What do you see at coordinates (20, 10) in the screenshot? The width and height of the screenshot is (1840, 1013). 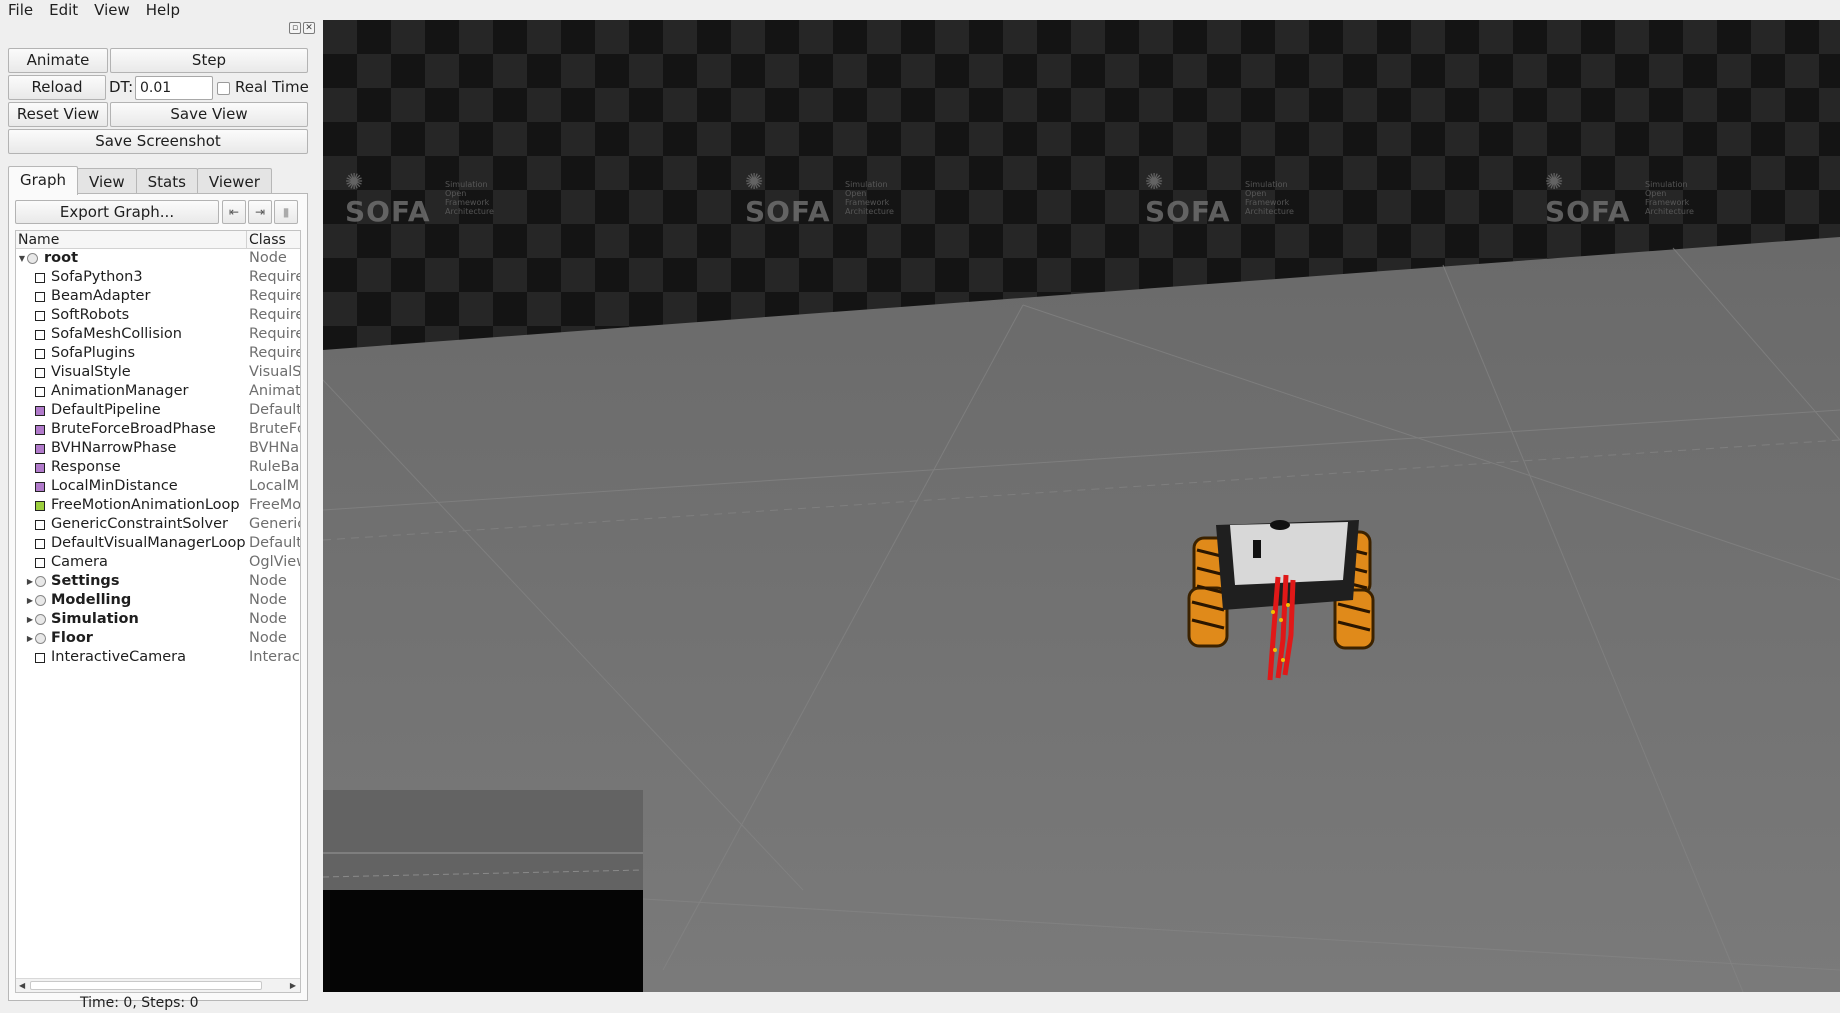 I see `menu-file: File` at bounding box center [20, 10].